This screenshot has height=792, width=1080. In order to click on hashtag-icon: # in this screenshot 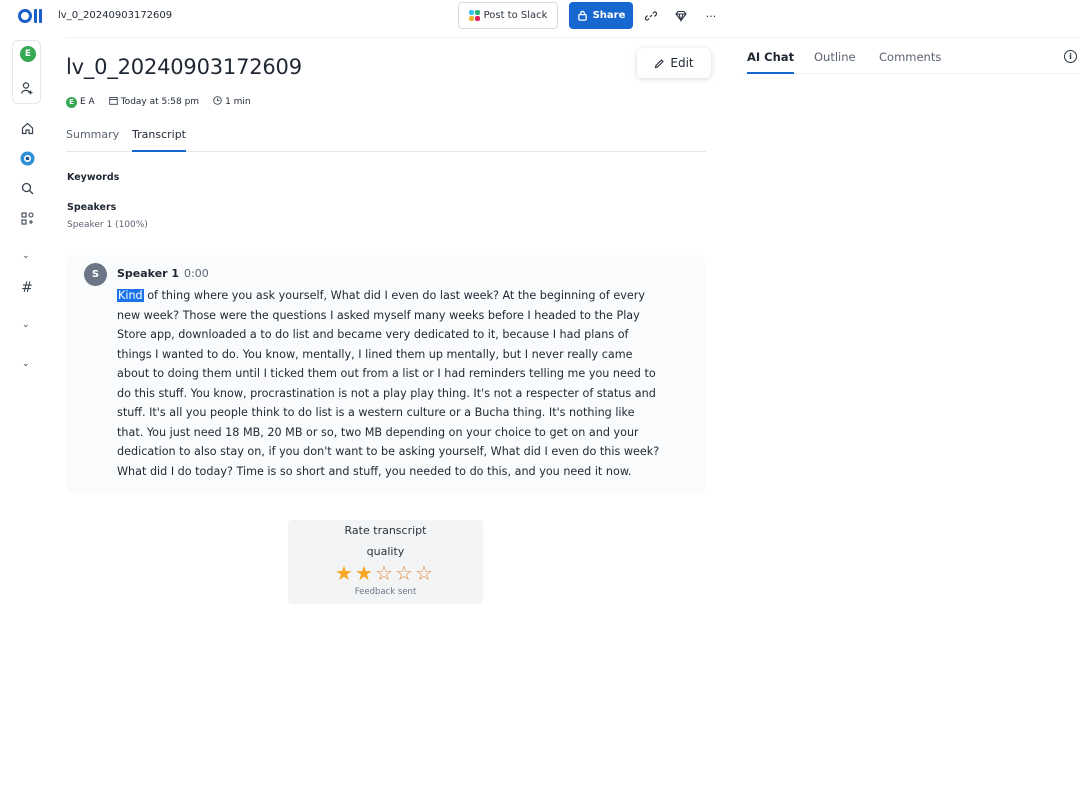, I will do `click(27, 288)`.